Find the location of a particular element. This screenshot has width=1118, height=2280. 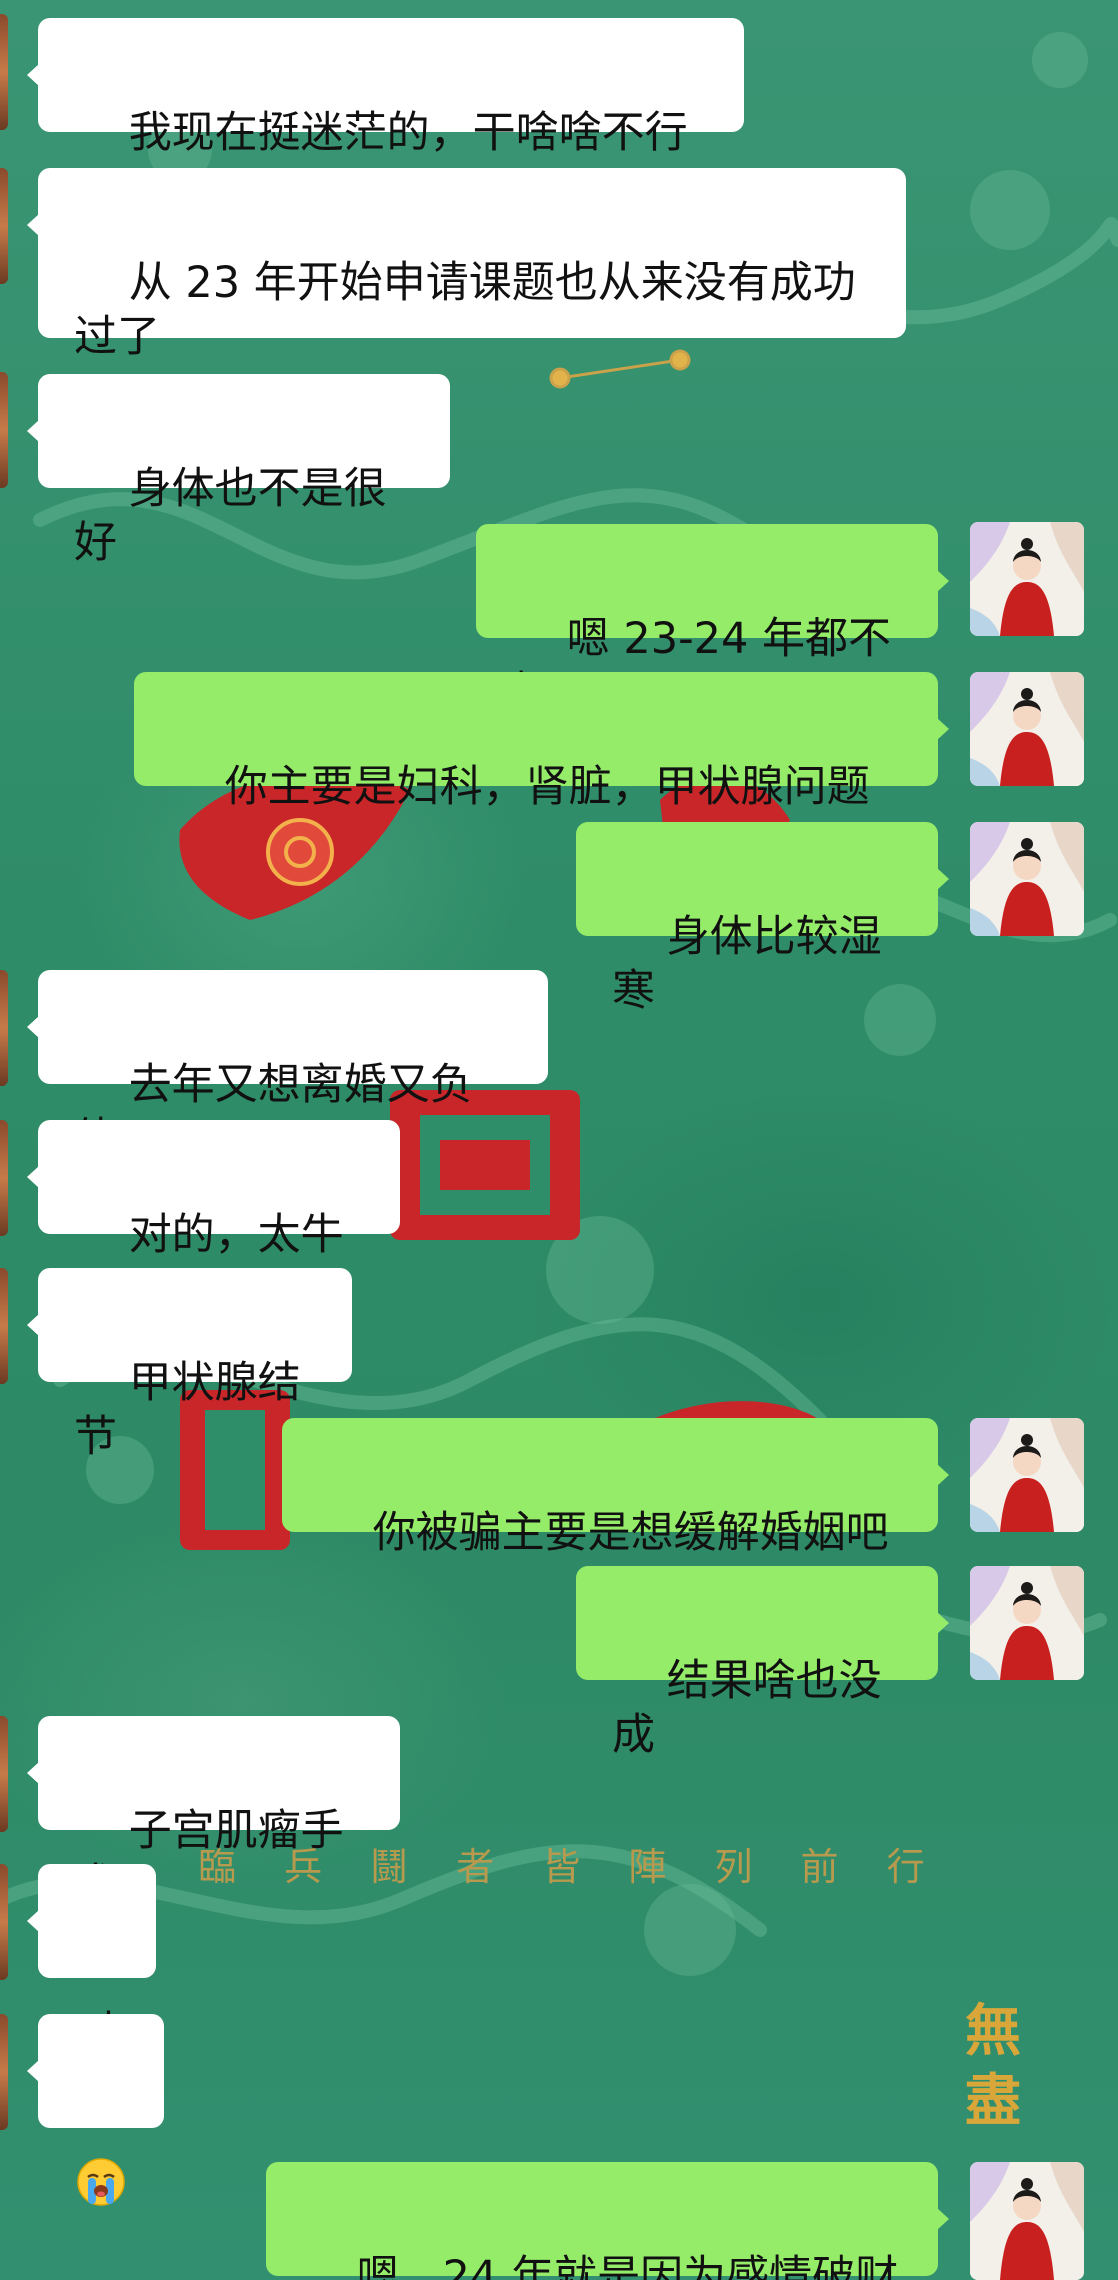

message-bubble-incoming: 甲状腺结节 is located at coordinates (189, 1365).